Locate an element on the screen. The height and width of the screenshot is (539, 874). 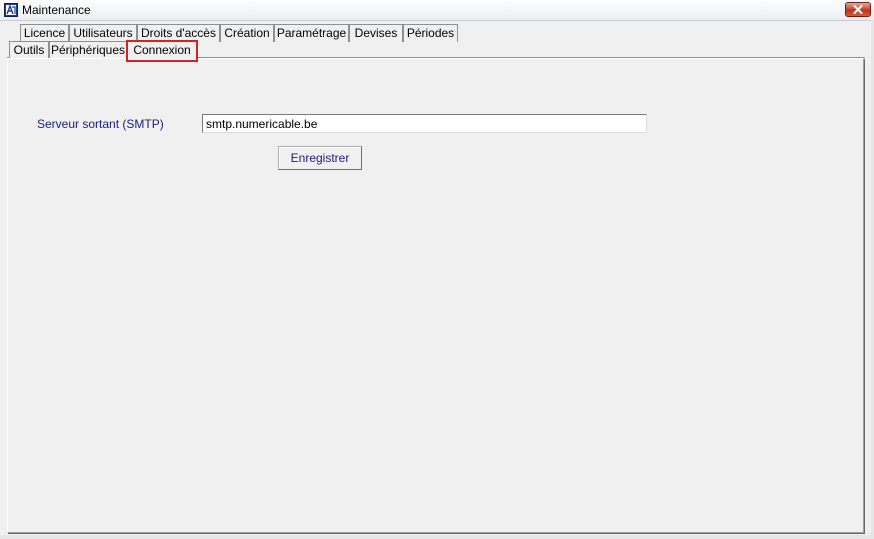
tab-utilisateurs: Utilisateurs is located at coordinates (103, 33).